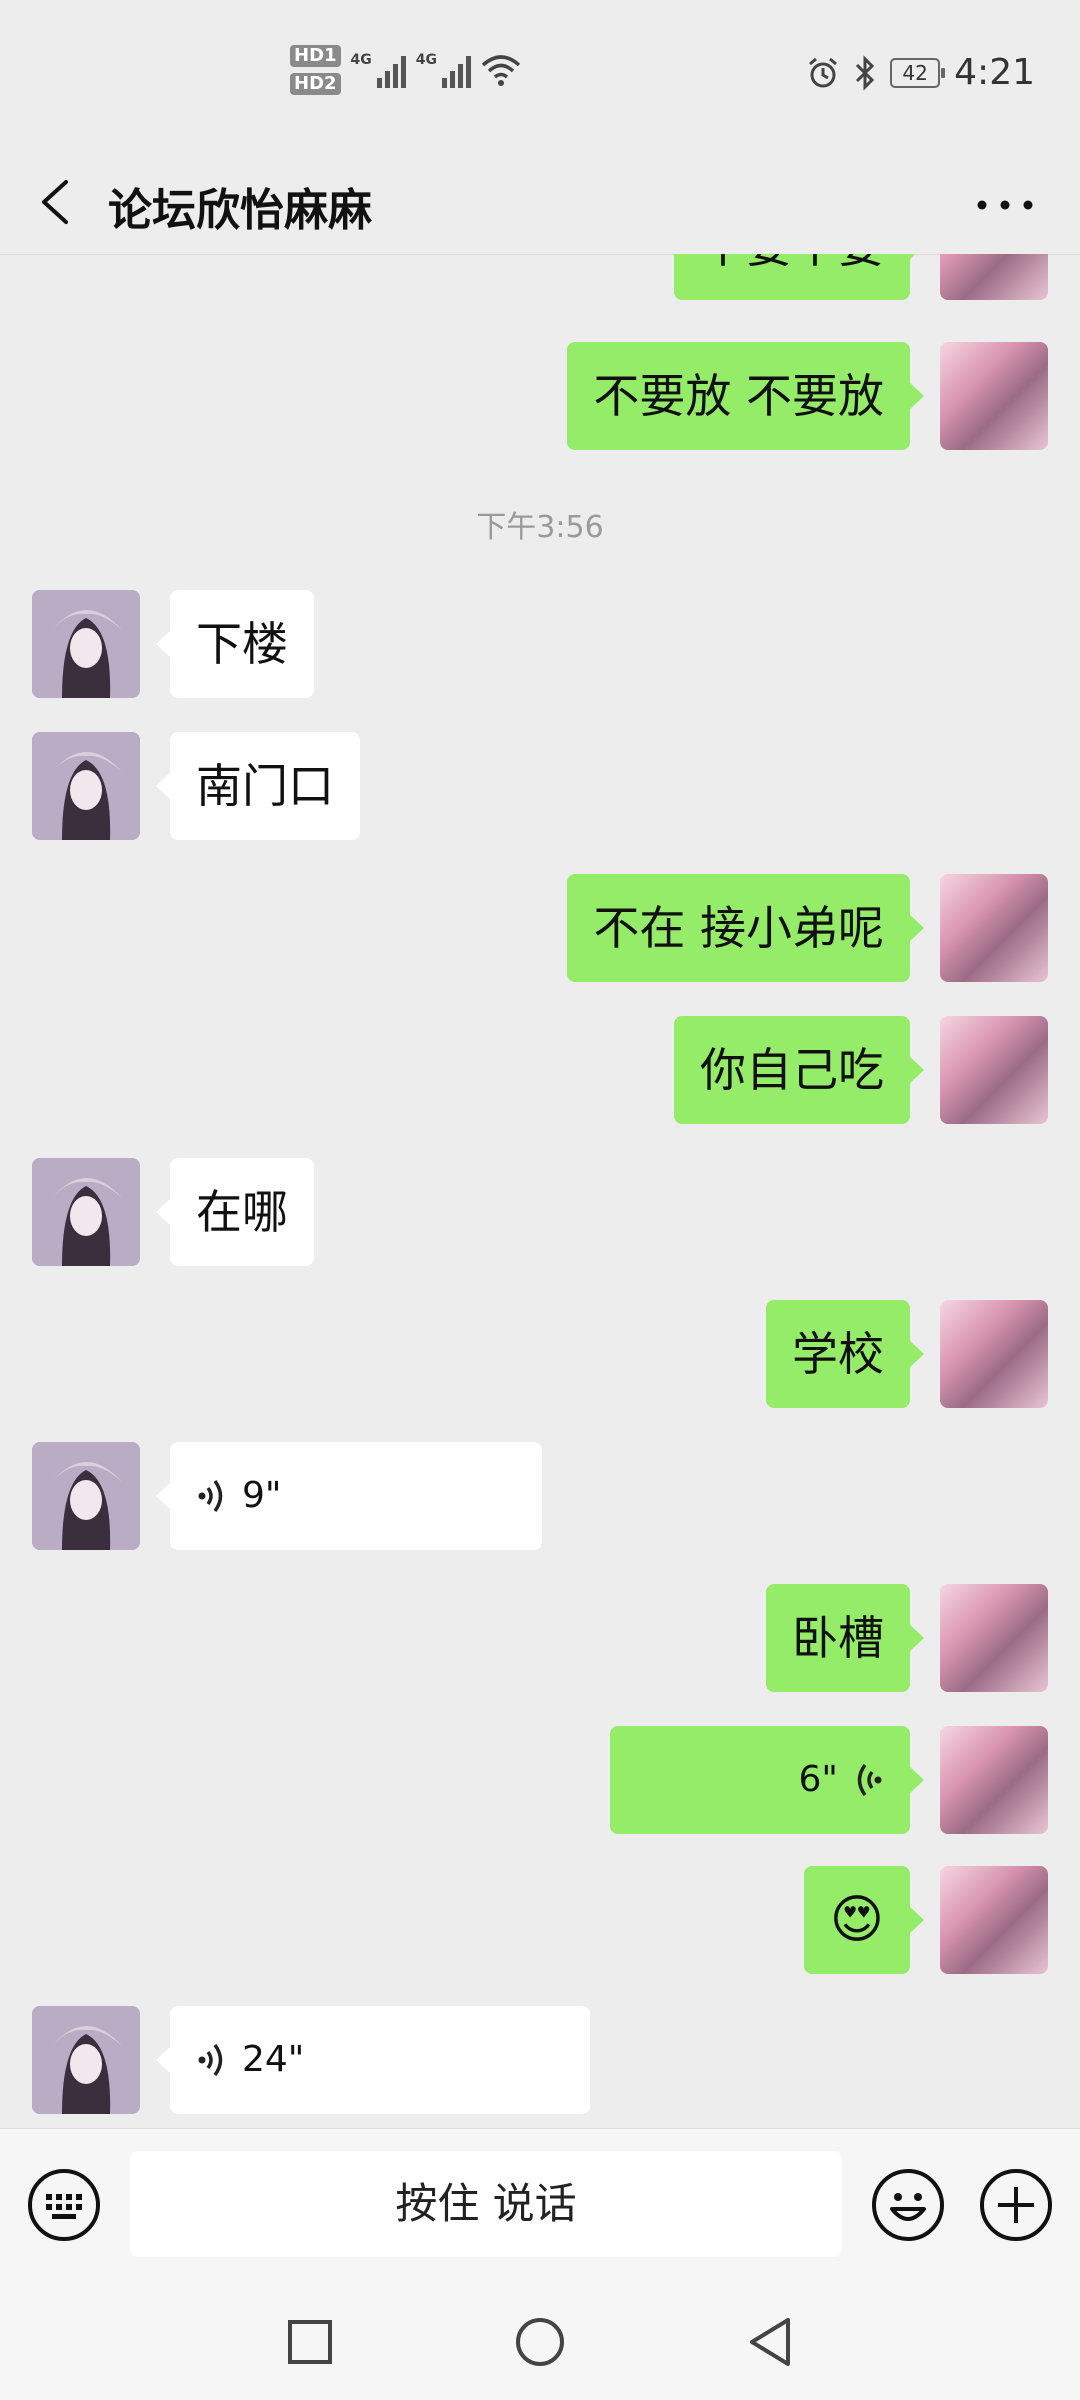 The width and height of the screenshot is (1080, 2400). Describe the element at coordinates (58, 202) in the screenshot. I see `back-chevron-icon` at that location.